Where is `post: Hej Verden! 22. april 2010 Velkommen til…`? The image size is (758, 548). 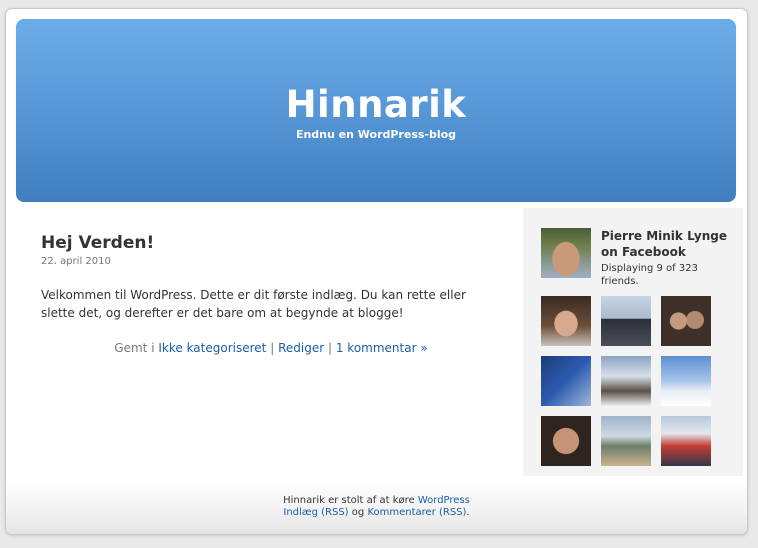 post: Hej Verden! 22. april 2010 Velkommen til… is located at coordinates (271, 294).